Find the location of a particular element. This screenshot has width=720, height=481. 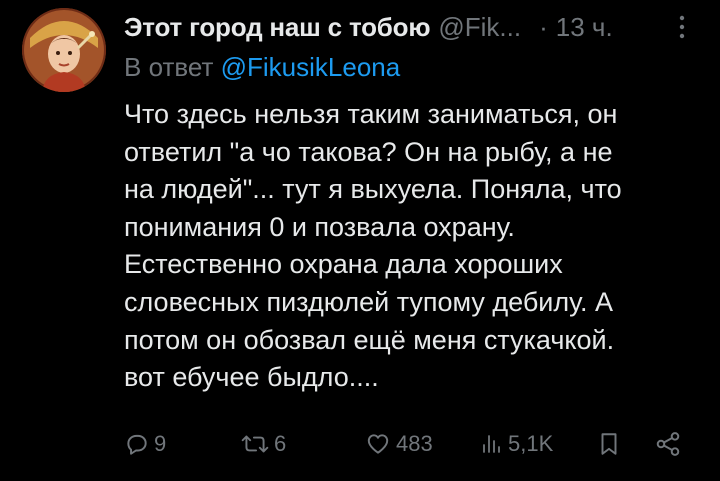

tweet-text-line: ответил "а чо такова? Он на рыбу, а не is located at coordinates (368, 151).